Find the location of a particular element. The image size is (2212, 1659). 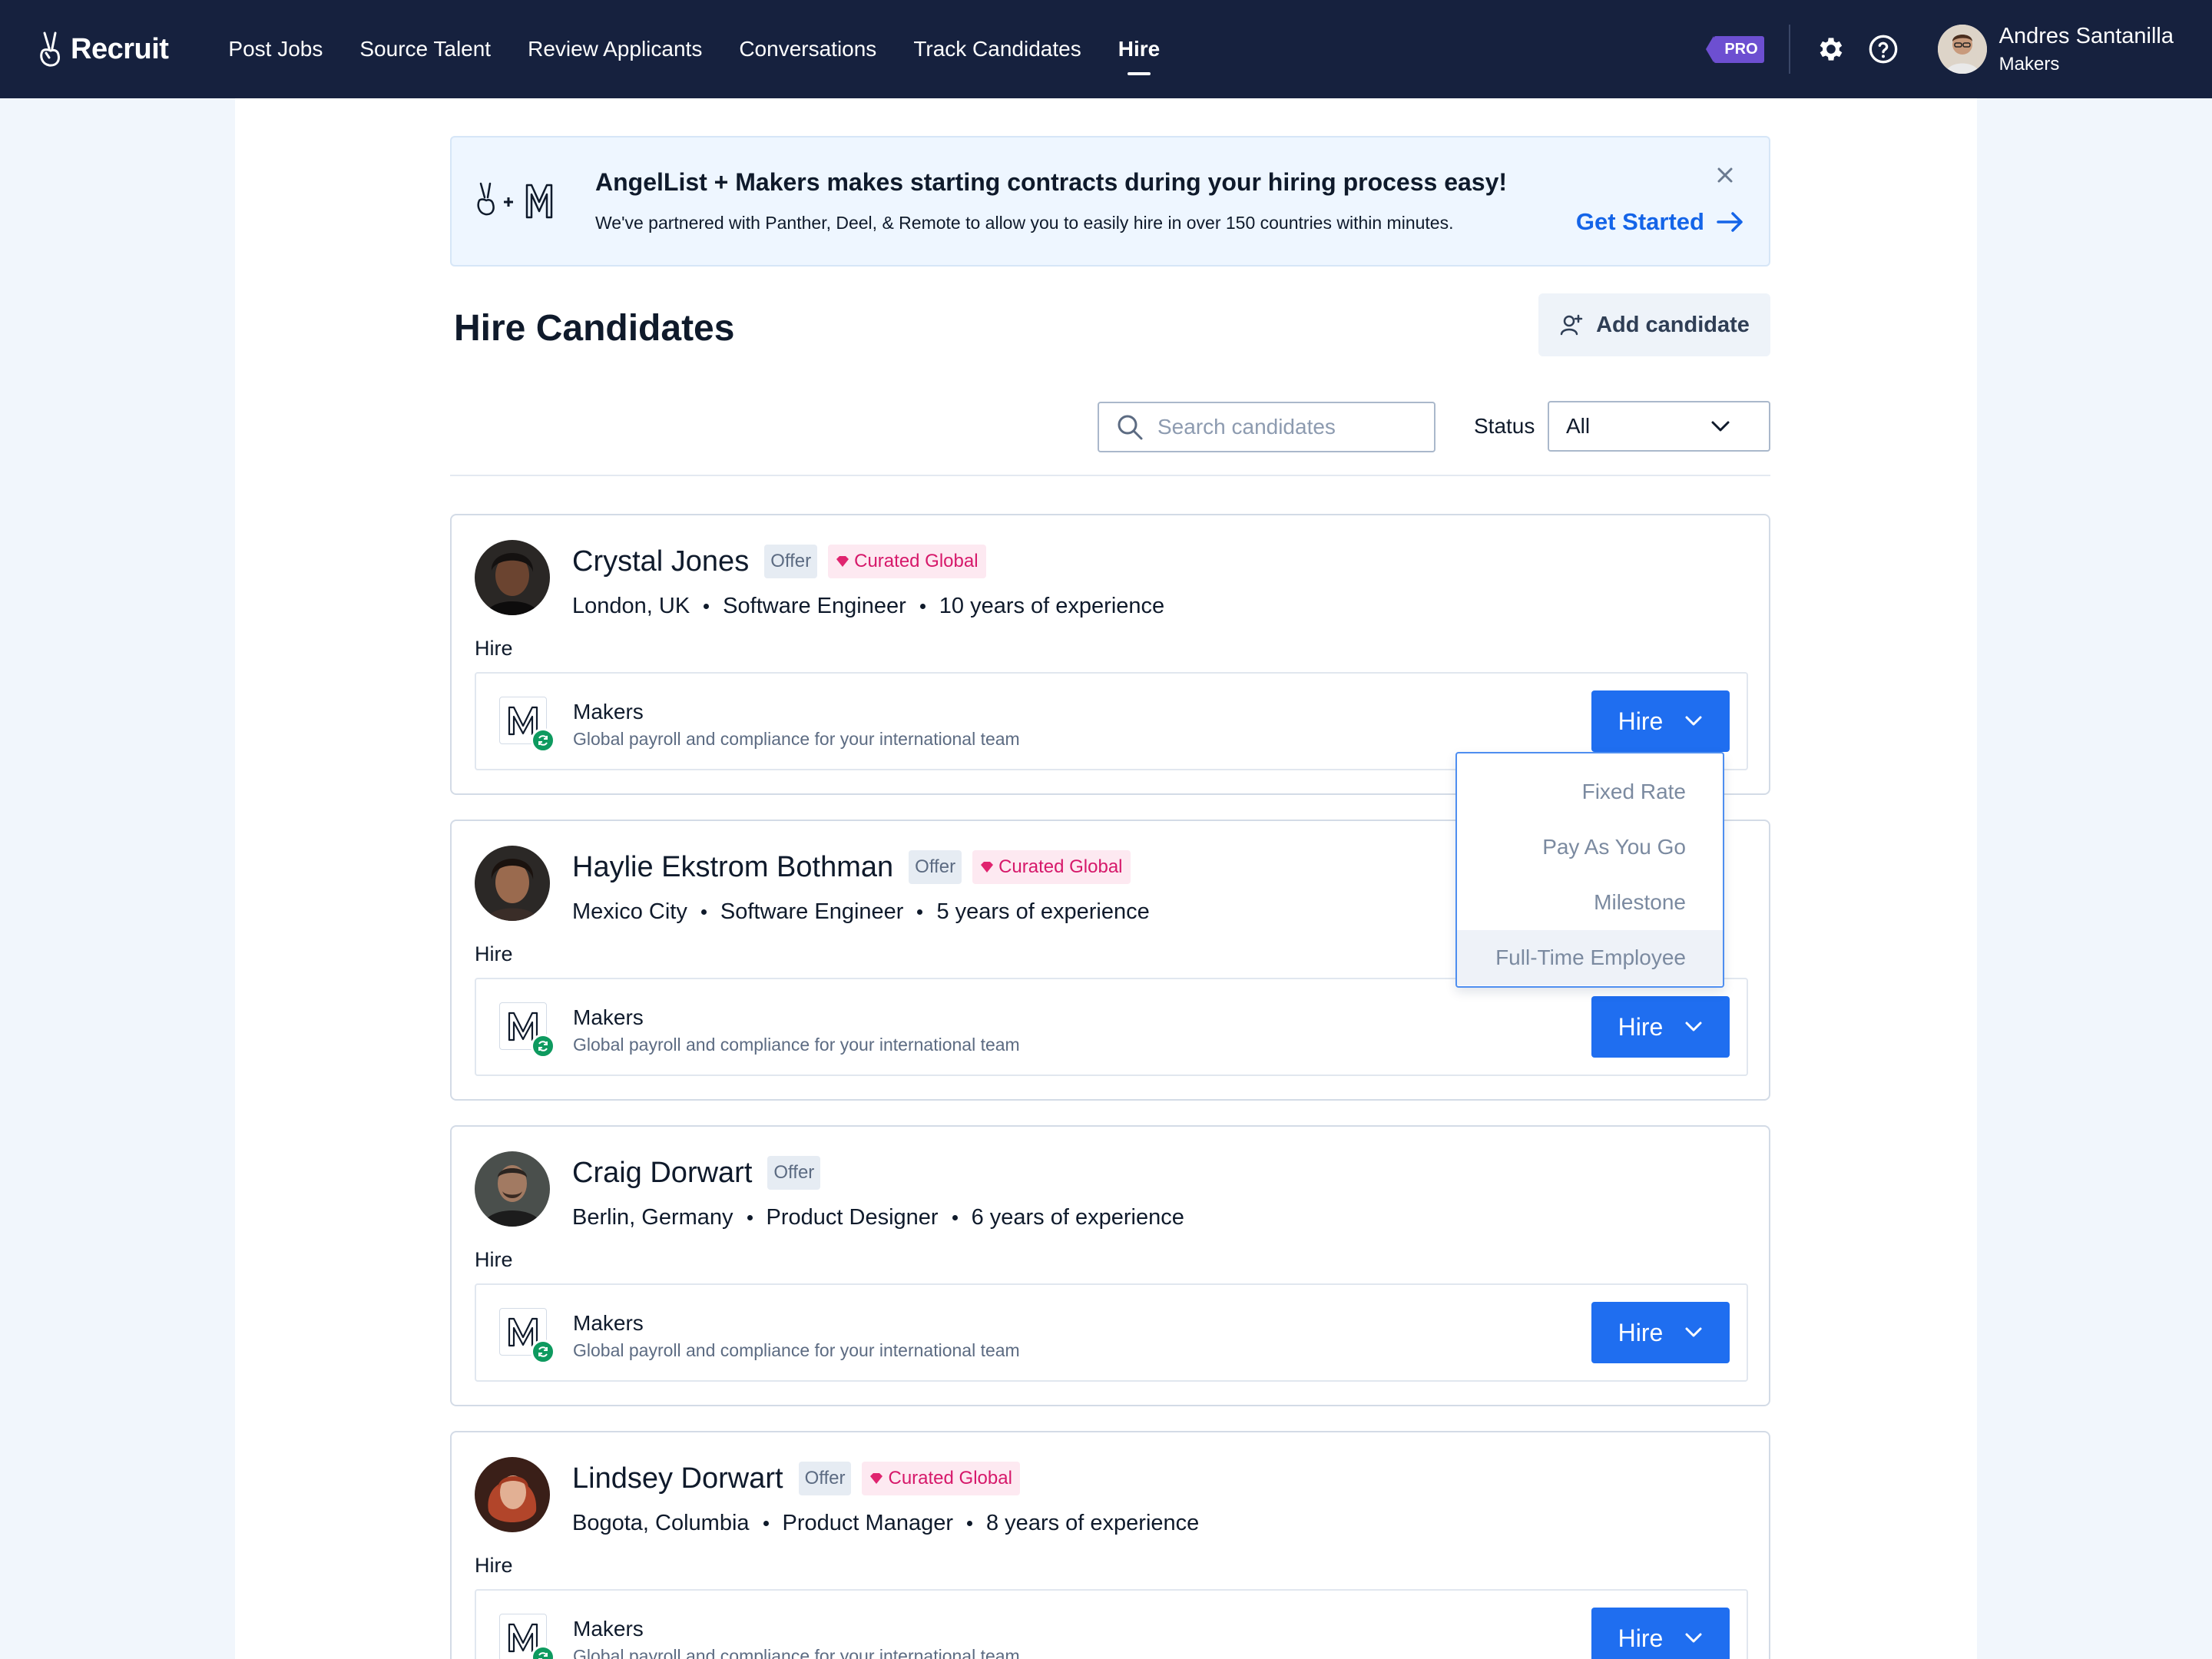

candidate-name-text: Lindsey Dorwart is located at coordinates (678, 1478).